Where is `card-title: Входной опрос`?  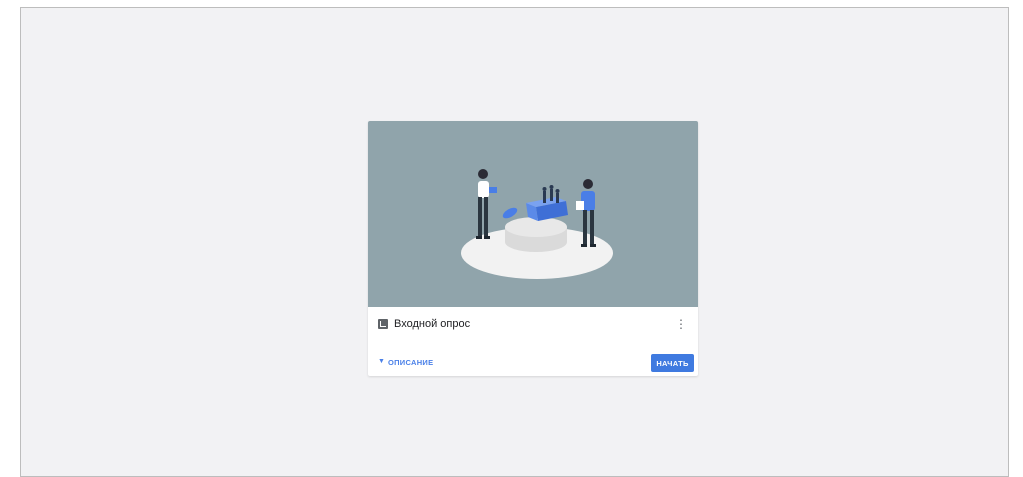
card-title: Входной опрос is located at coordinates (432, 324).